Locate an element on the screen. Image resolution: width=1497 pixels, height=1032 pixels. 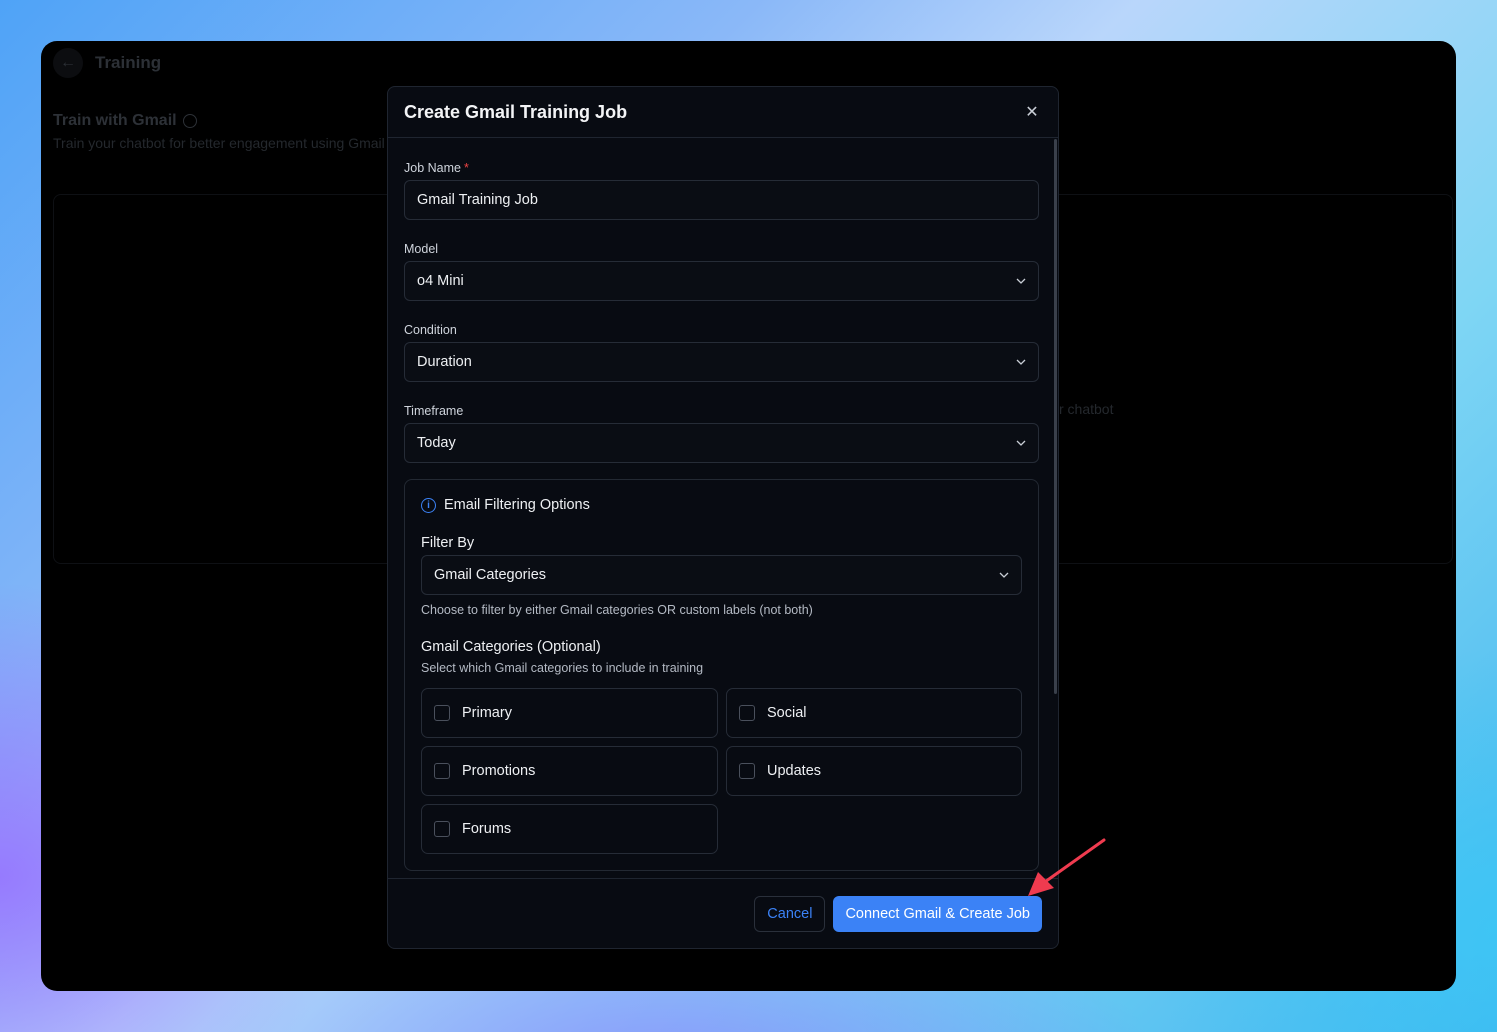
category-social: Social is located at coordinates (874, 713).